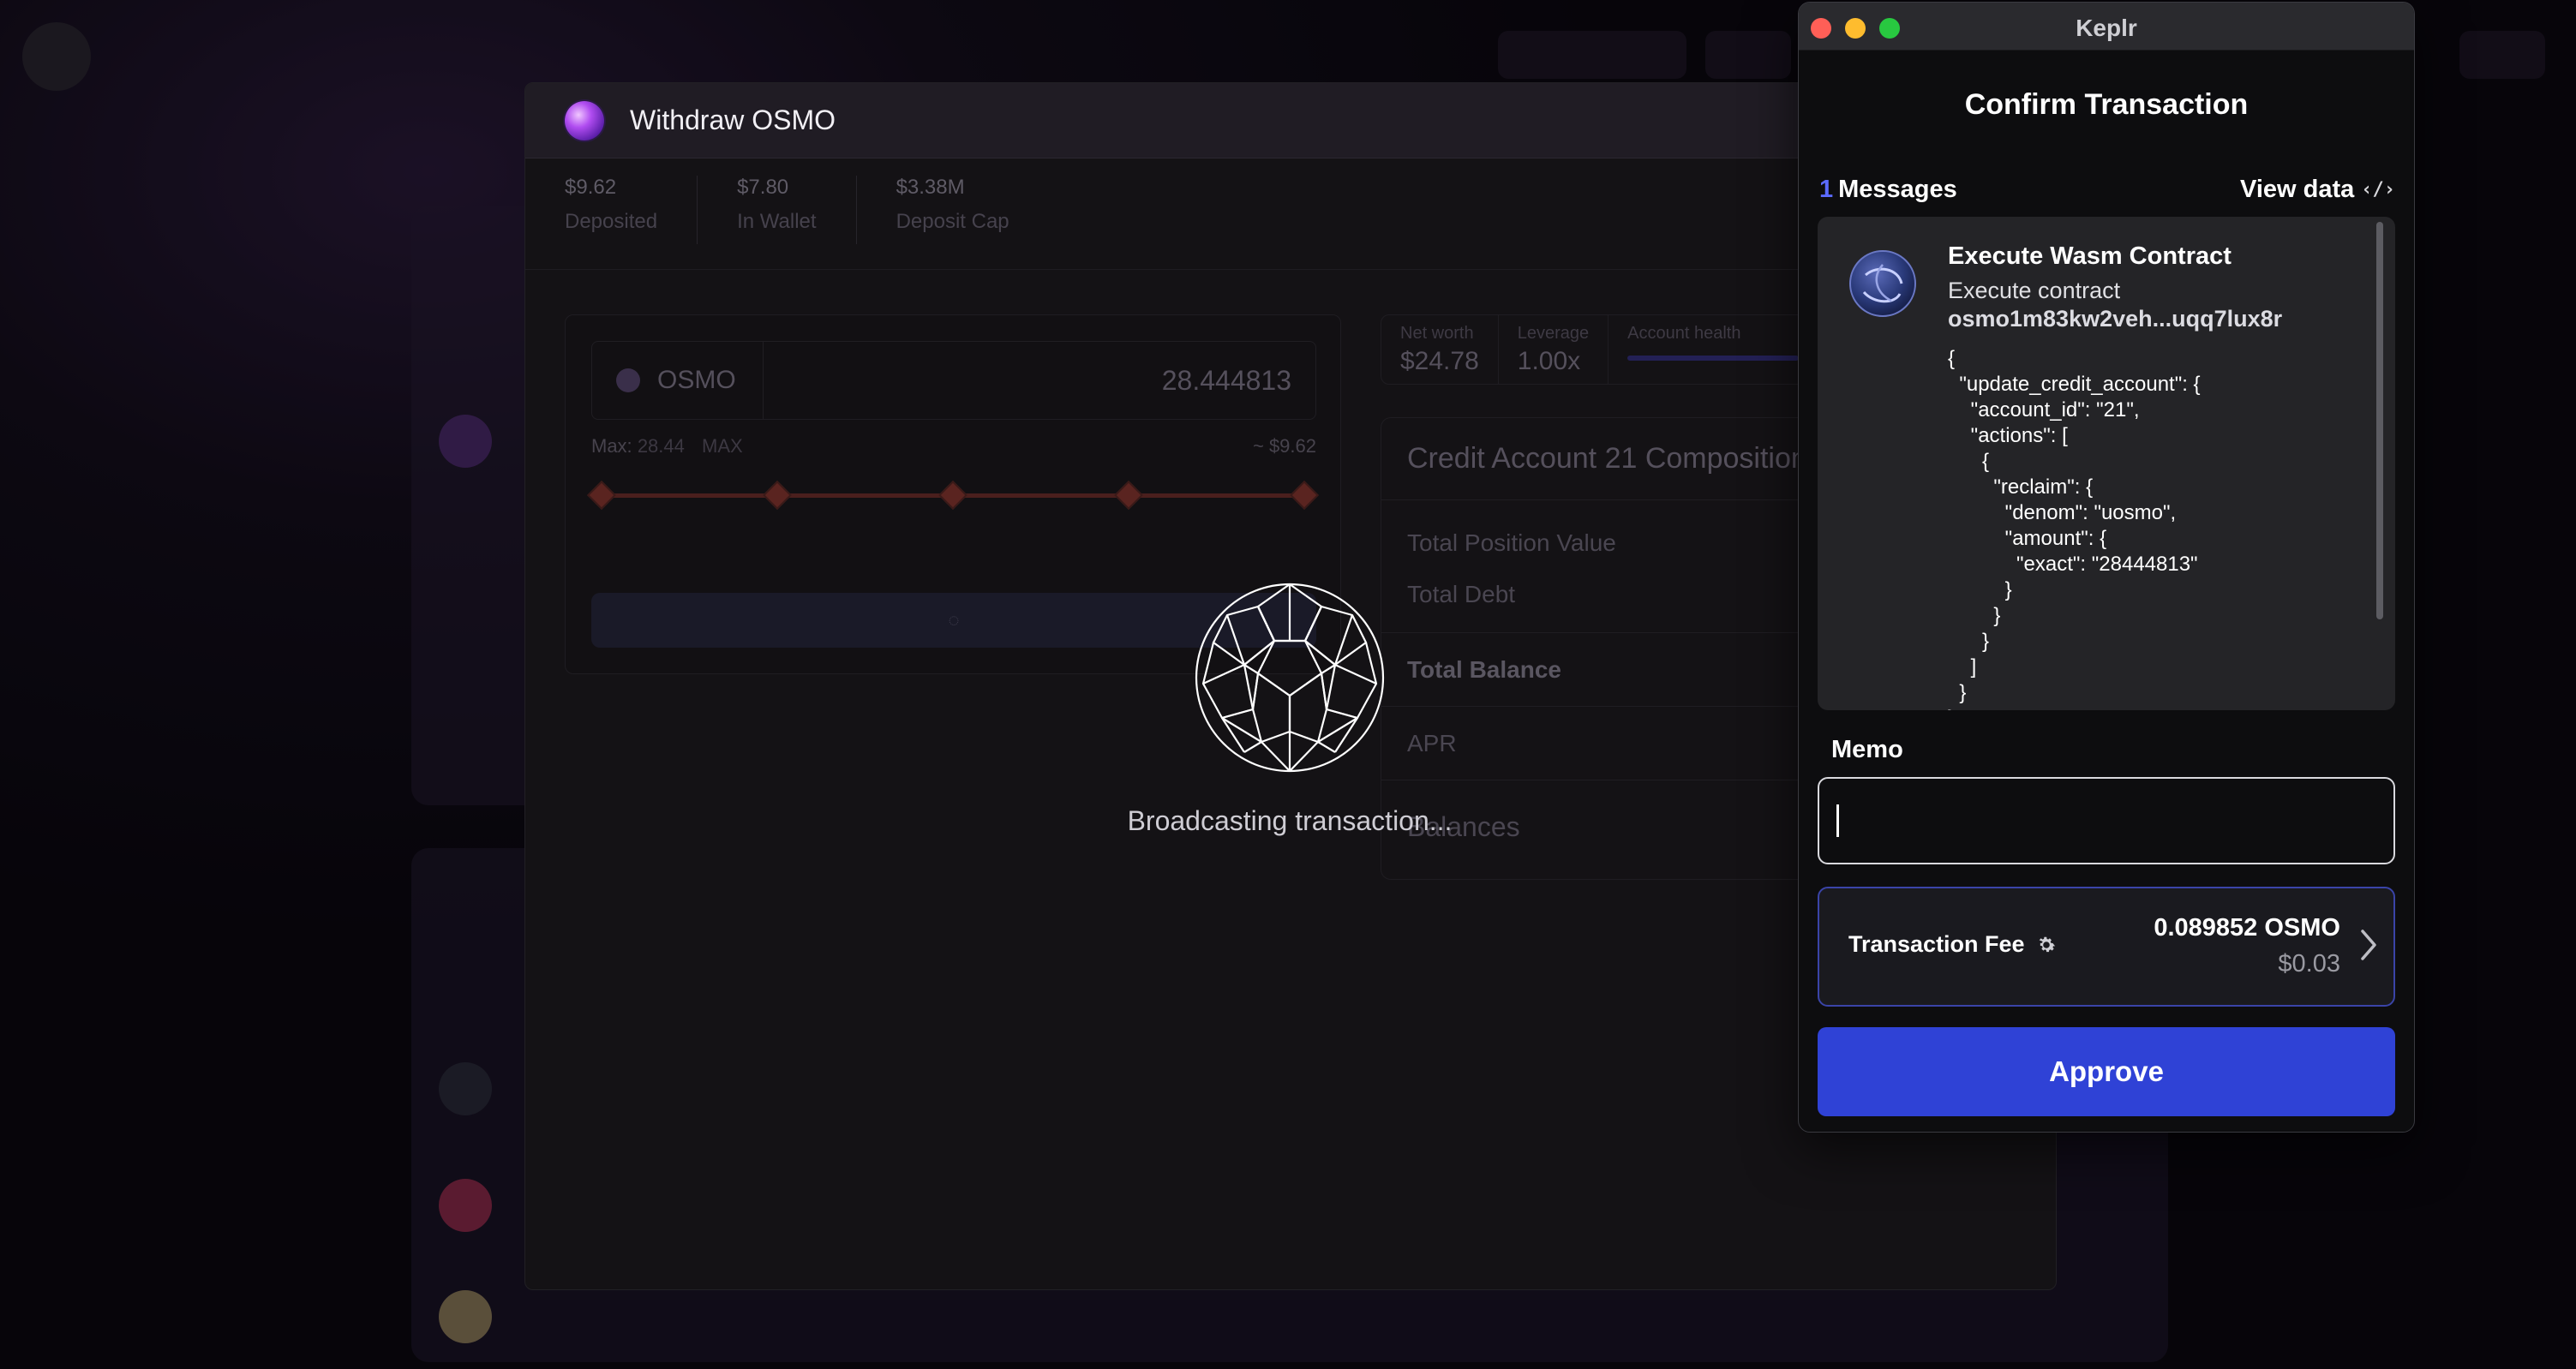 This screenshot has width=2576, height=1369. I want to click on contract-address: osmo1m83kw2veh...uqq7lux8r, so click(2115, 319).